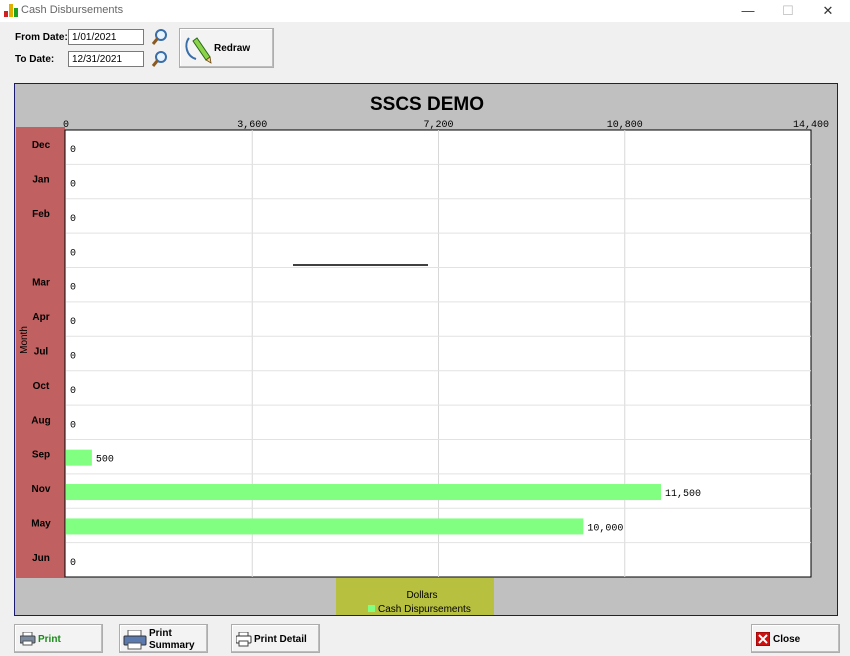 This screenshot has width=850, height=656. What do you see at coordinates (11, 10) in the screenshot?
I see `bar-chart-app-icon` at bounding box center [11, 10].